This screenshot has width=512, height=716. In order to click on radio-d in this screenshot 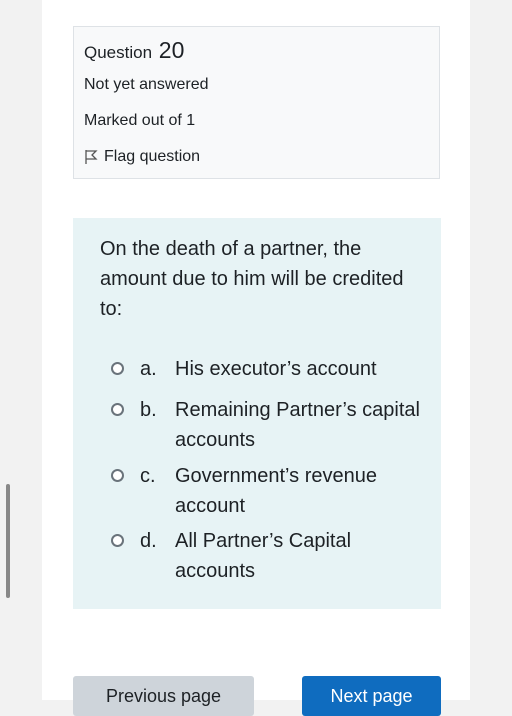, I will do `click(117, 540)`.